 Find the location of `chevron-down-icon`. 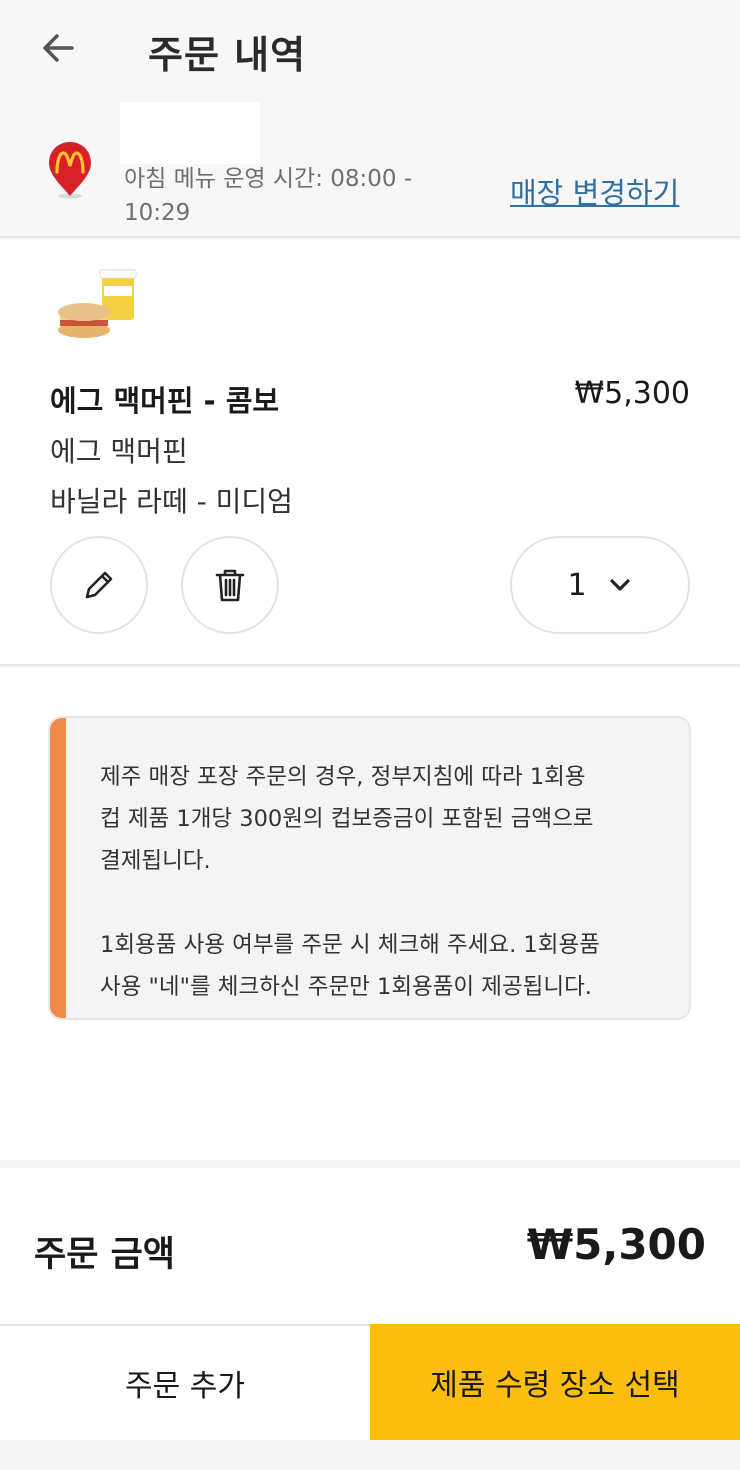

chevron-down-icon is located at coordinates (619, 585).